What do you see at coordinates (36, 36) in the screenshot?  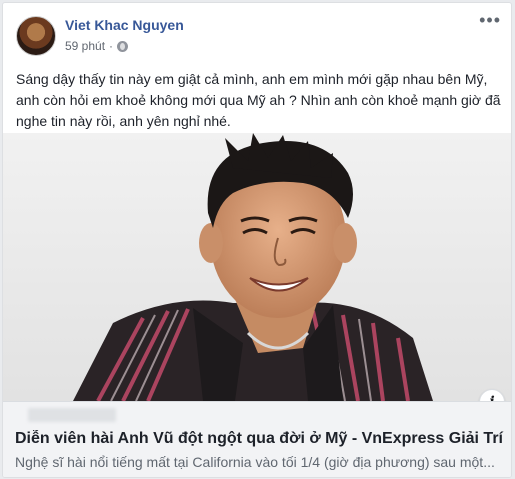 I see `avatar` at bounding box center [36, 36].